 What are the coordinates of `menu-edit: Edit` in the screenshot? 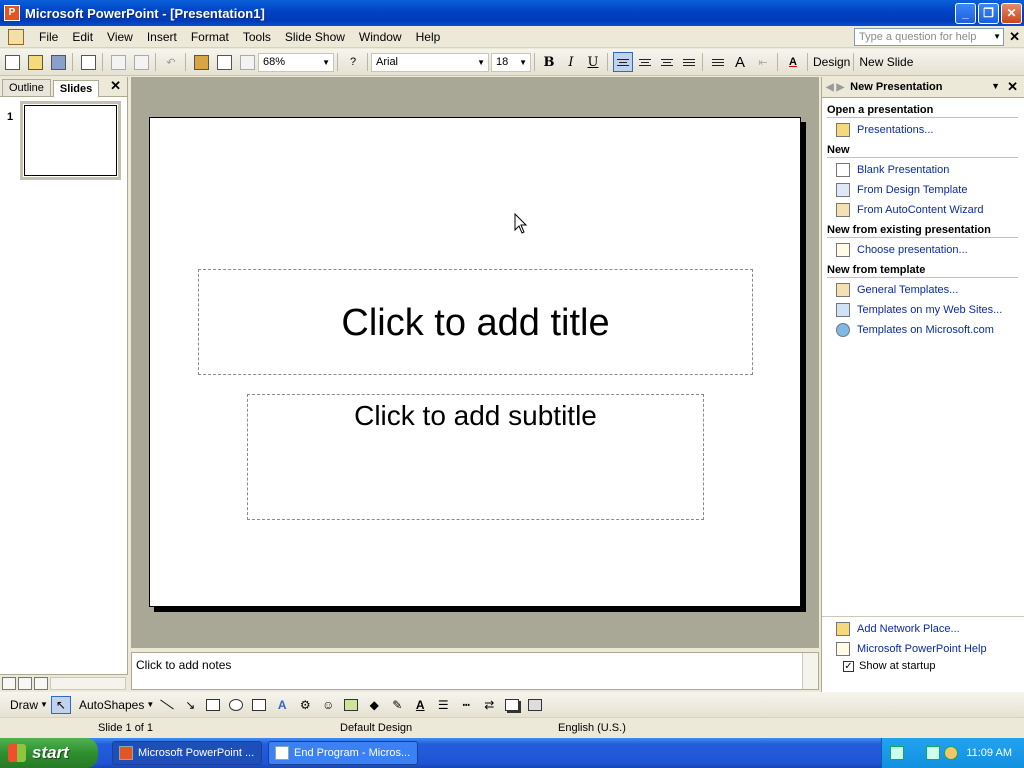 It's located at (82, 37).